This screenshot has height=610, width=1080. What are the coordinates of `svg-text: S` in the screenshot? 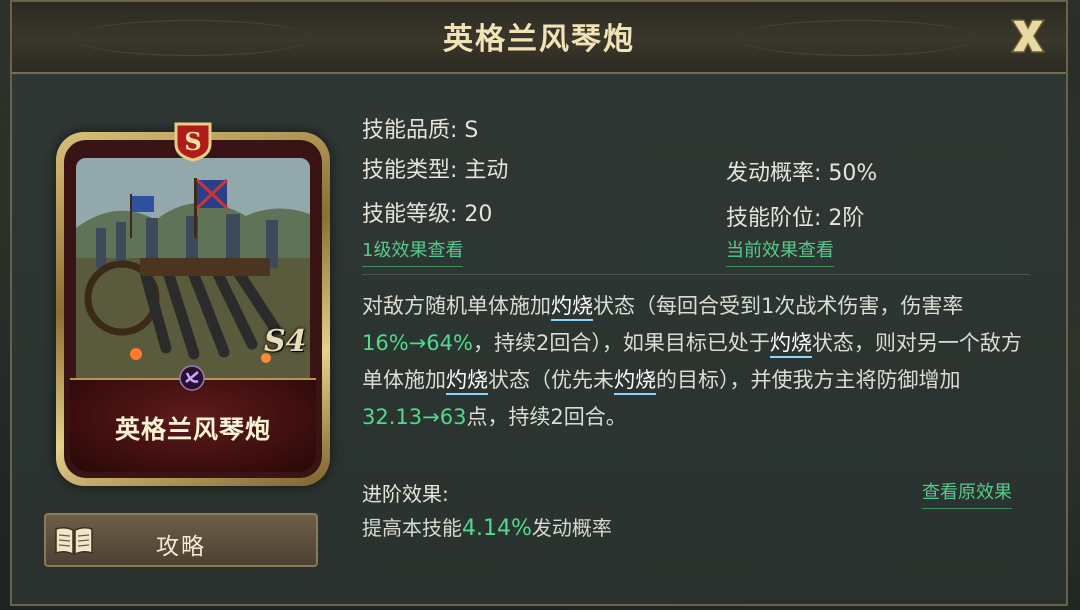 It's located at (192, 141).